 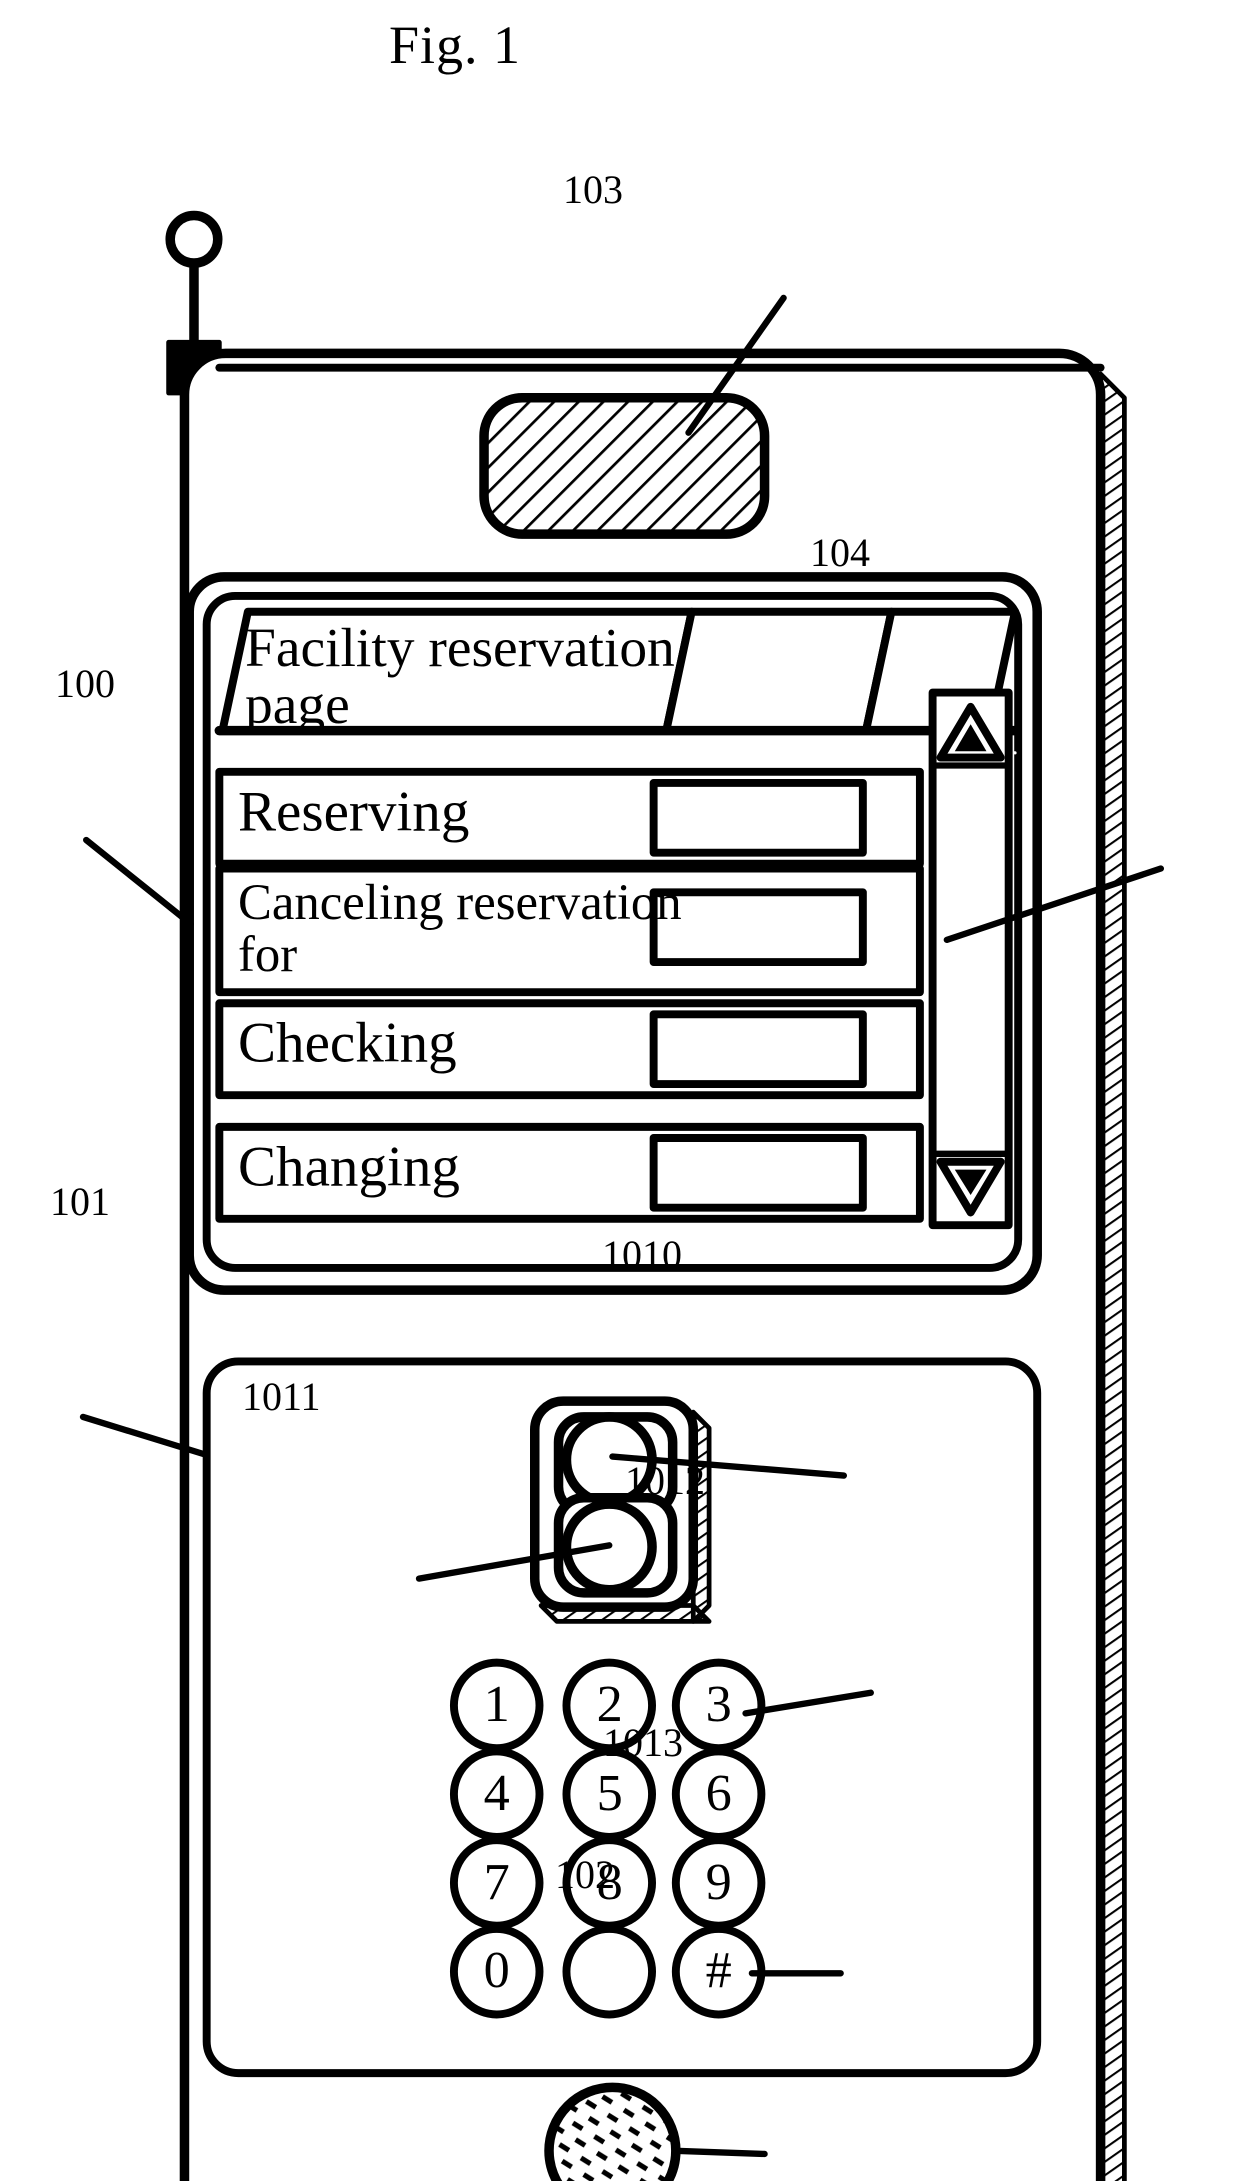 I want to click on reference-numeral-104: 104, so click(x=840, y=552).